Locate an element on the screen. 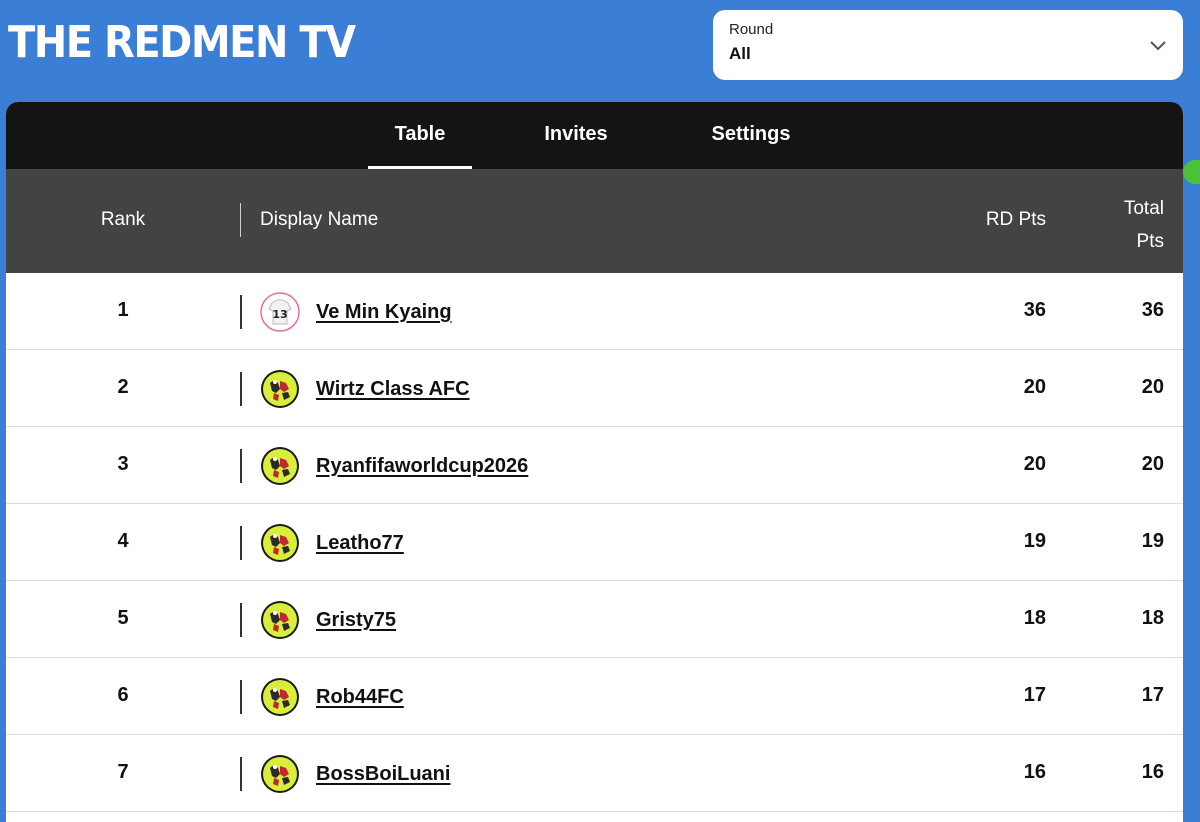 Image resolution: width=1200 pixels, height=822 pixels. display-name-link: Gristy75 is located at coordinates (356, 620).